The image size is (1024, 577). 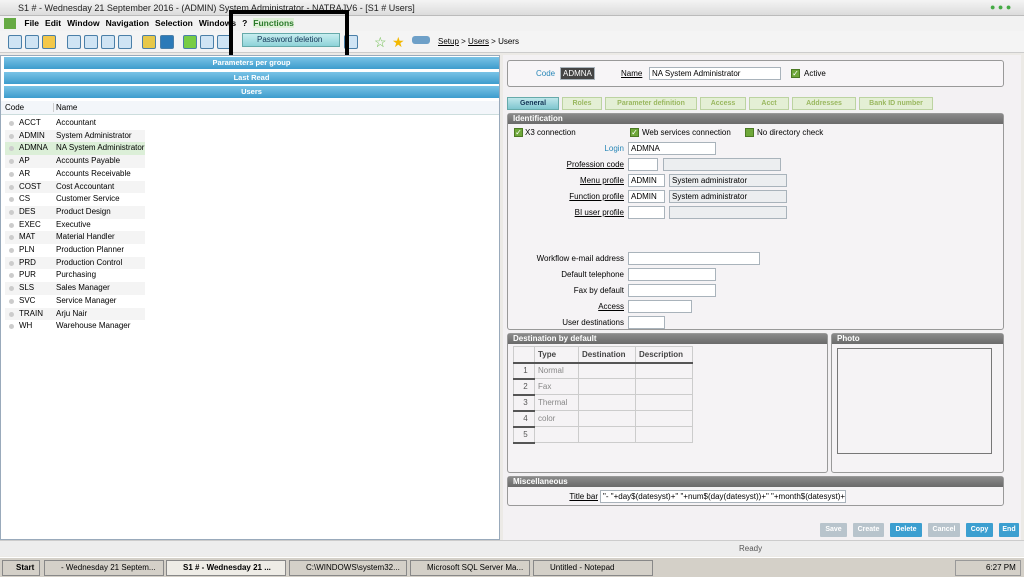 What do you see at coordinates (14, 107) in the screenshot?
I see `column-code: Code` at bounding box center [14, 107].